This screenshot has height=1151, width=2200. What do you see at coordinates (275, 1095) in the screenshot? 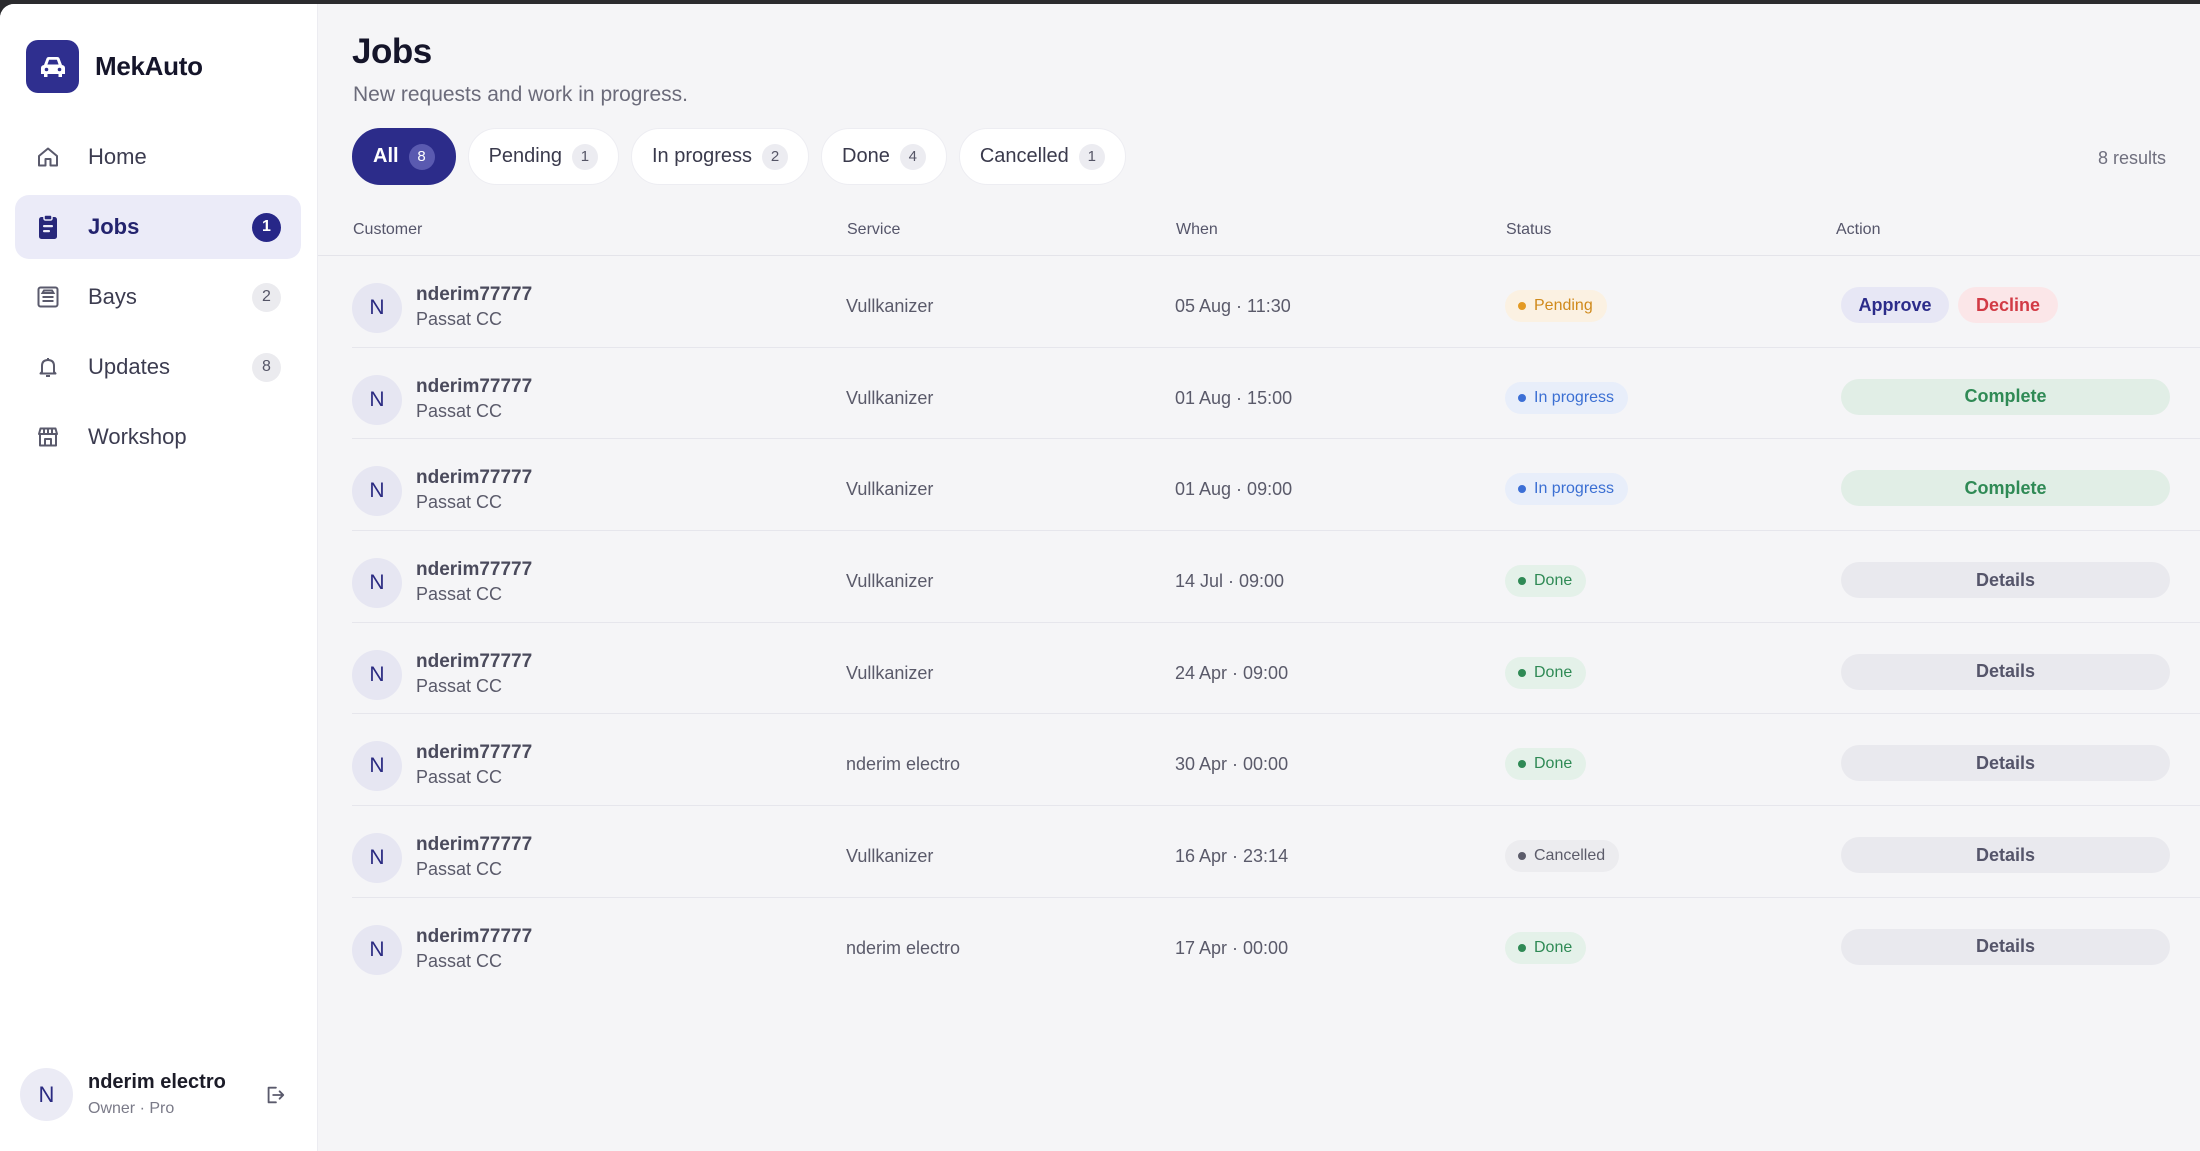
I see `logout-icon` at bounding box center [275, 1095].